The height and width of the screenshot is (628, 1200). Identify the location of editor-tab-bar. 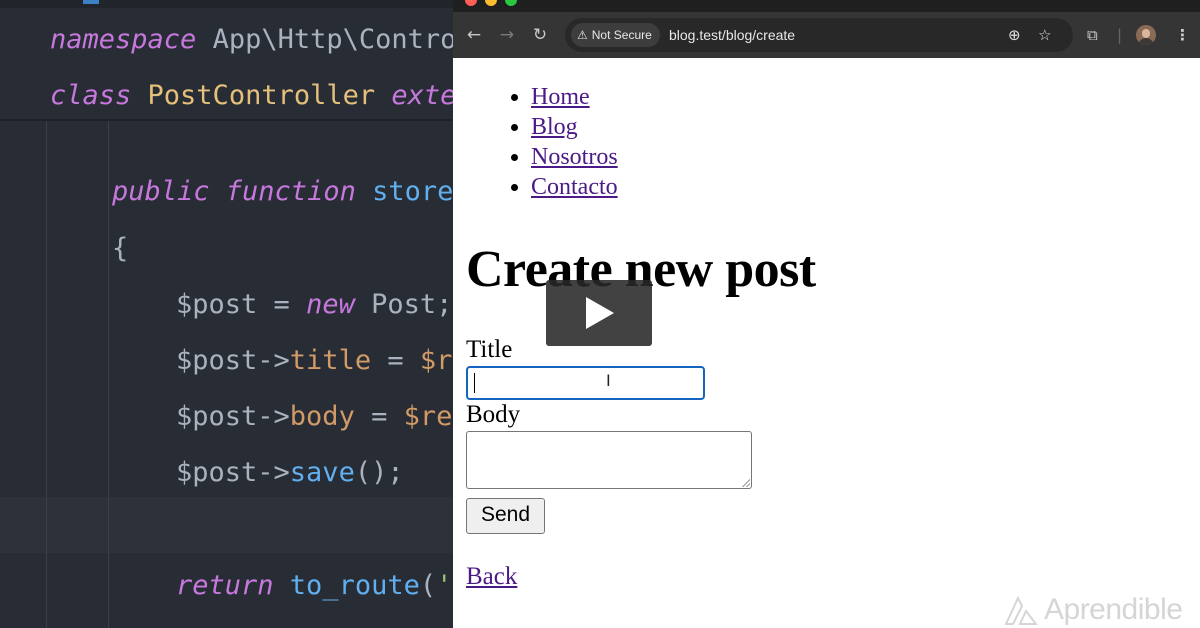
(227, 4).